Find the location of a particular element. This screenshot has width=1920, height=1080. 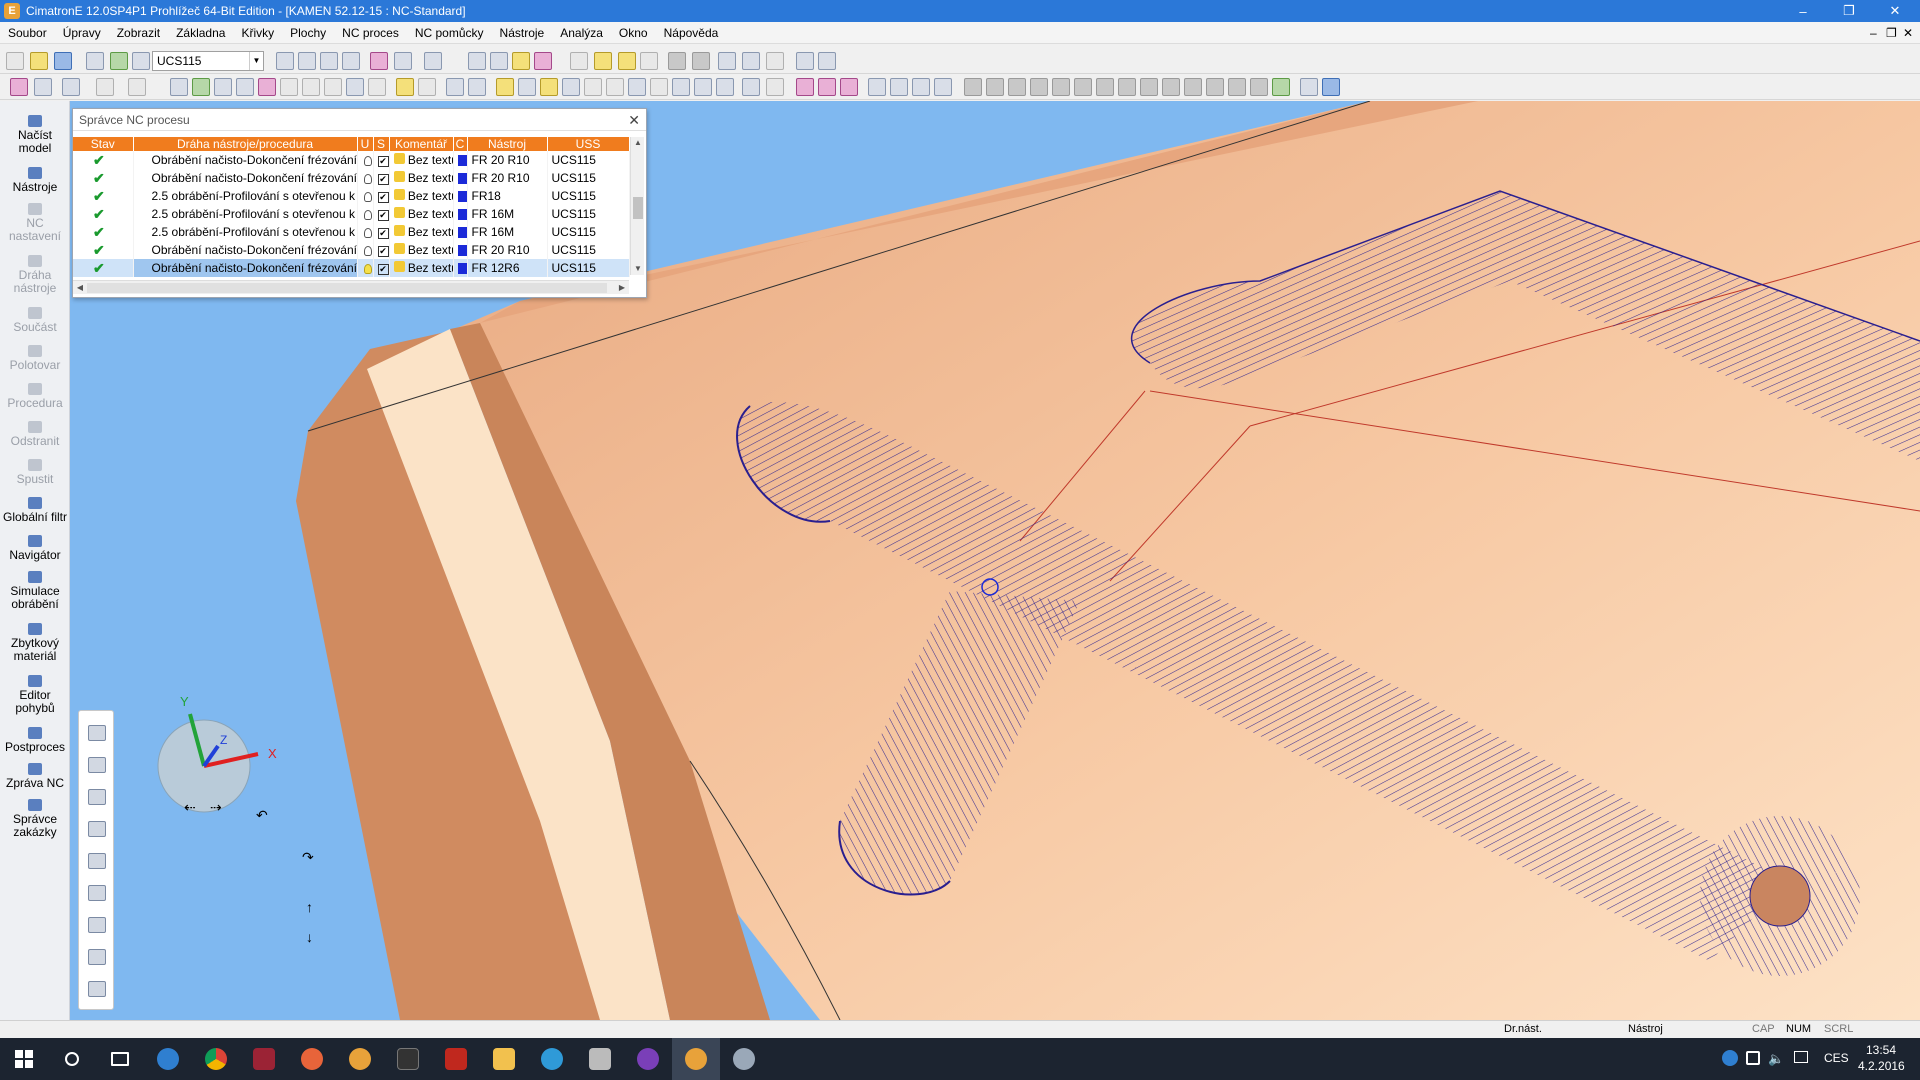

horizontal-scrollbar: ◀ ▶ is located at coordinates (351, 287).